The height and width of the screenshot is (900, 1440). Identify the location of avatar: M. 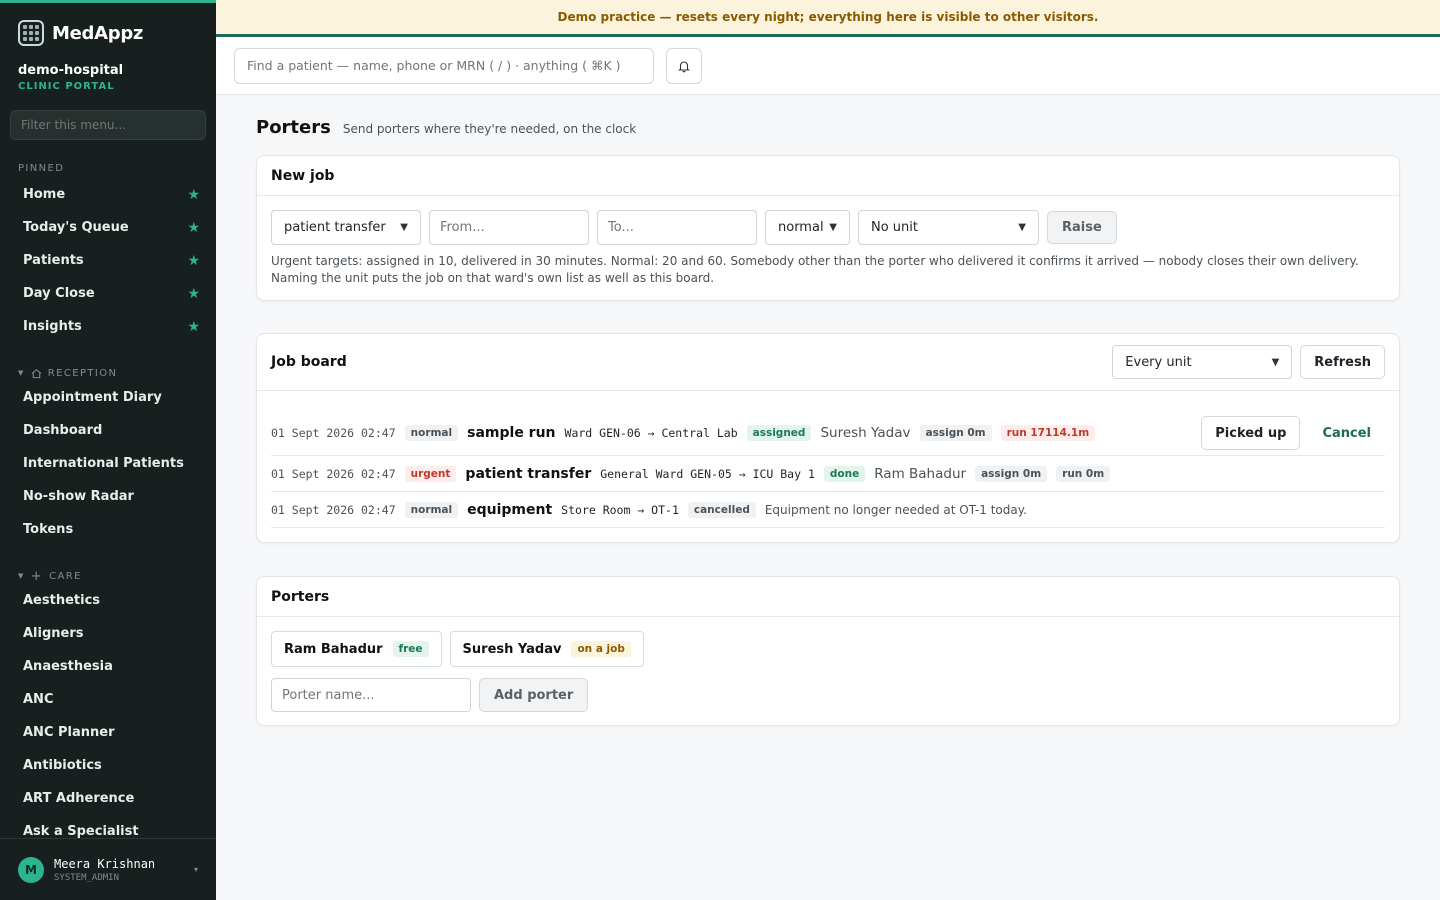
(31, 869).